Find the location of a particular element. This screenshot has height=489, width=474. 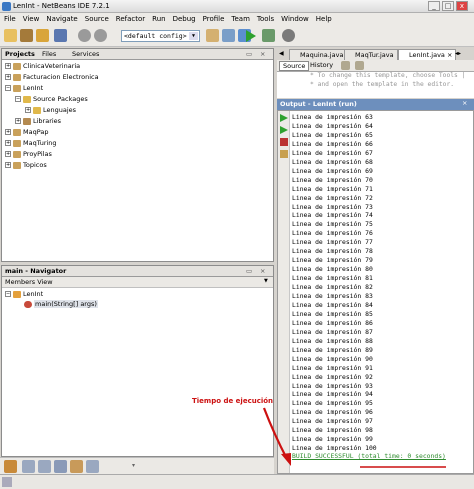

tab-maqtur-java: MaqTur.java is located at coordinates (371, 54).